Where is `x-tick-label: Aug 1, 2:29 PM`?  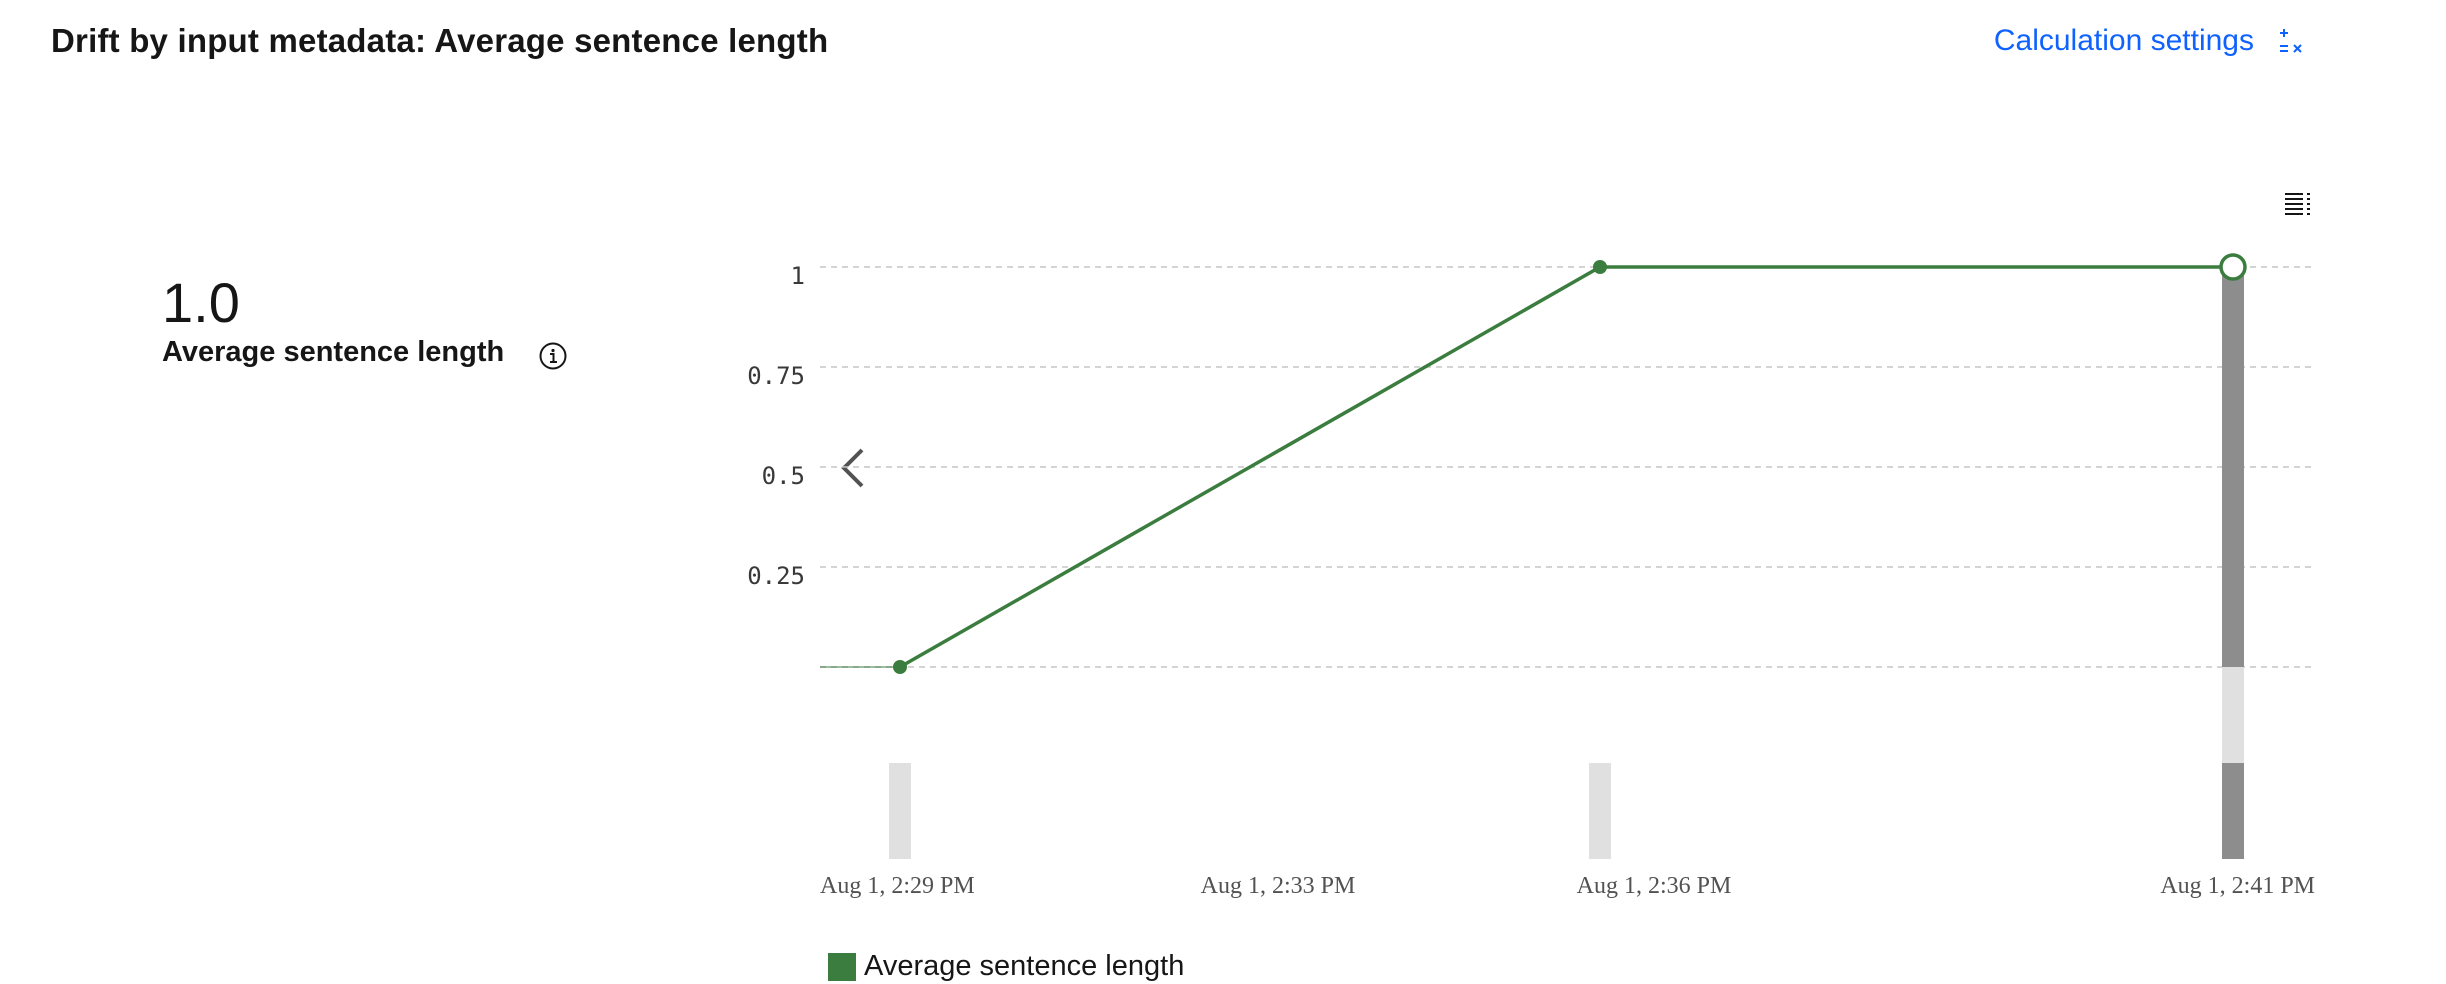 x-tick-label: Aug 1, 2:29 PM is located at coordinates (897, 886).